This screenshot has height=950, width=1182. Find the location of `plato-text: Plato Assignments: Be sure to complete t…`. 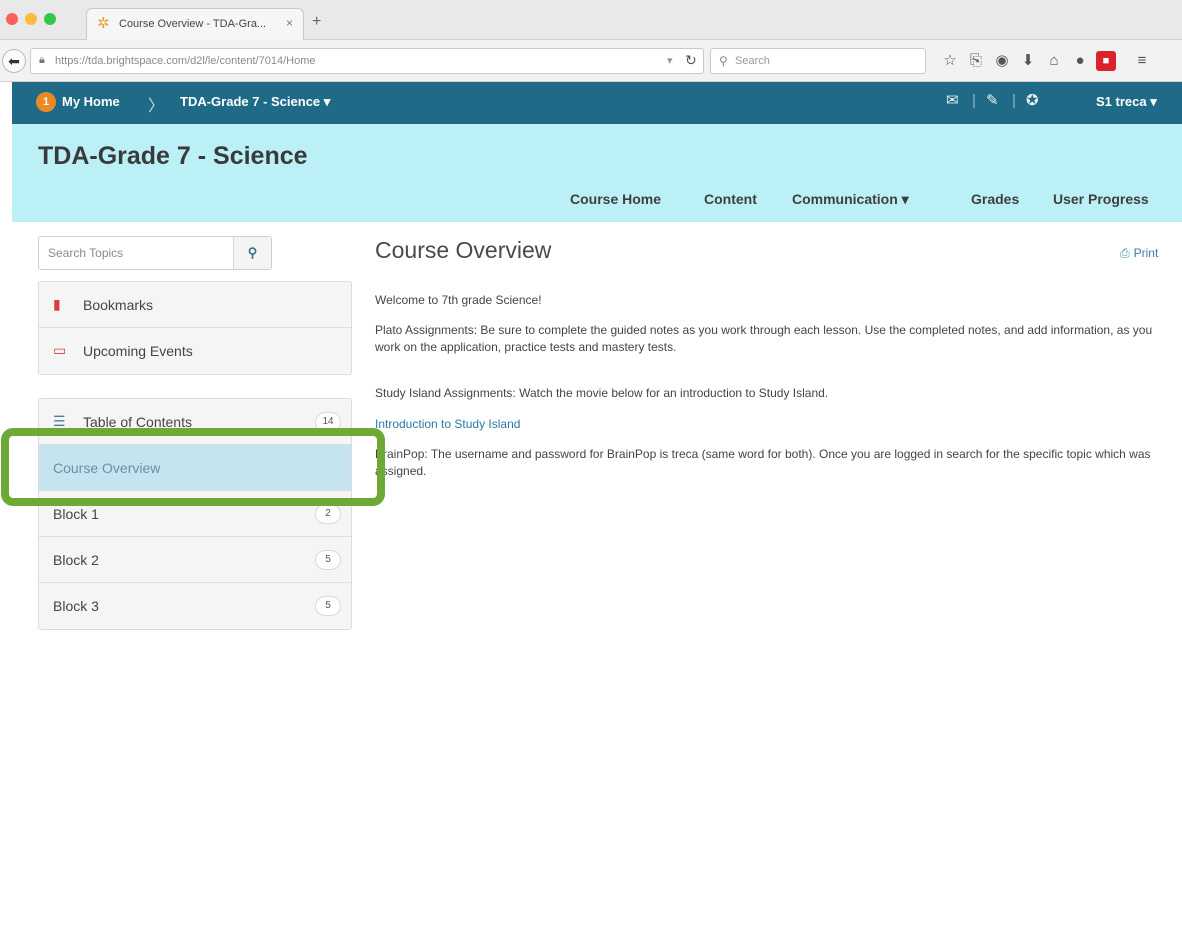

plato-text: Plato Assignments: Be sure to complete t… is located at coordinates (764, 338).